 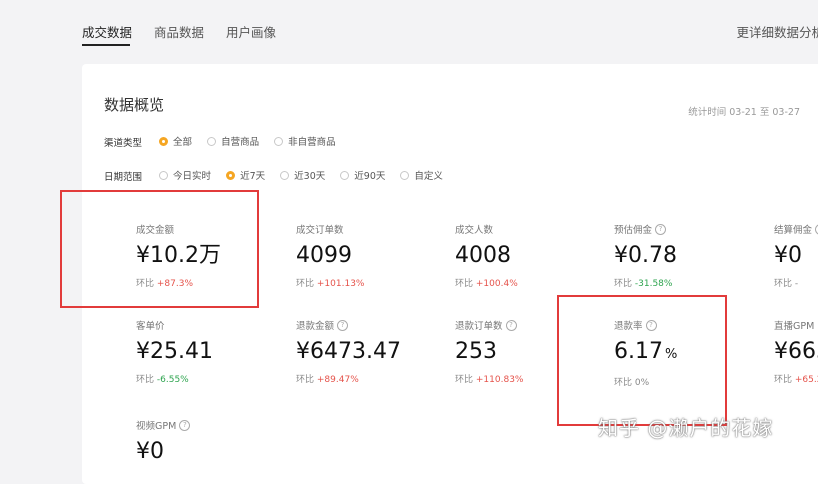 I want to click on metric-label: 退款金额?, so click(x=348, y=325).